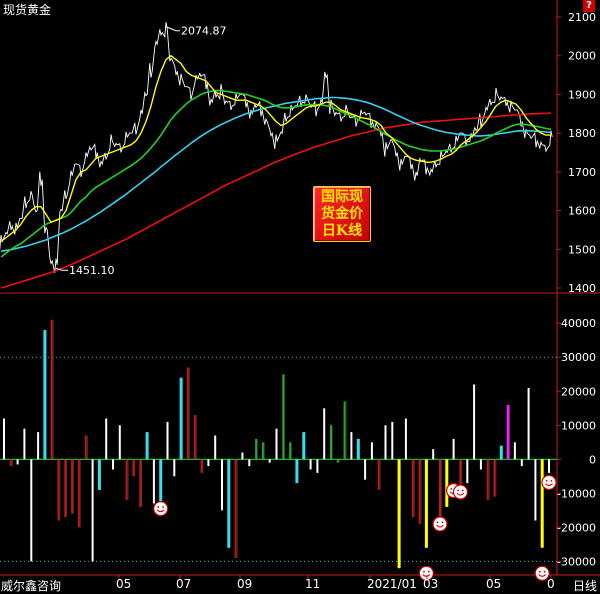 The image size is (600, 594). What do you see at coordinates (578, 391) in the screenshot?
I see `y-tick-label: 20000` at bounding box center [578, 391].